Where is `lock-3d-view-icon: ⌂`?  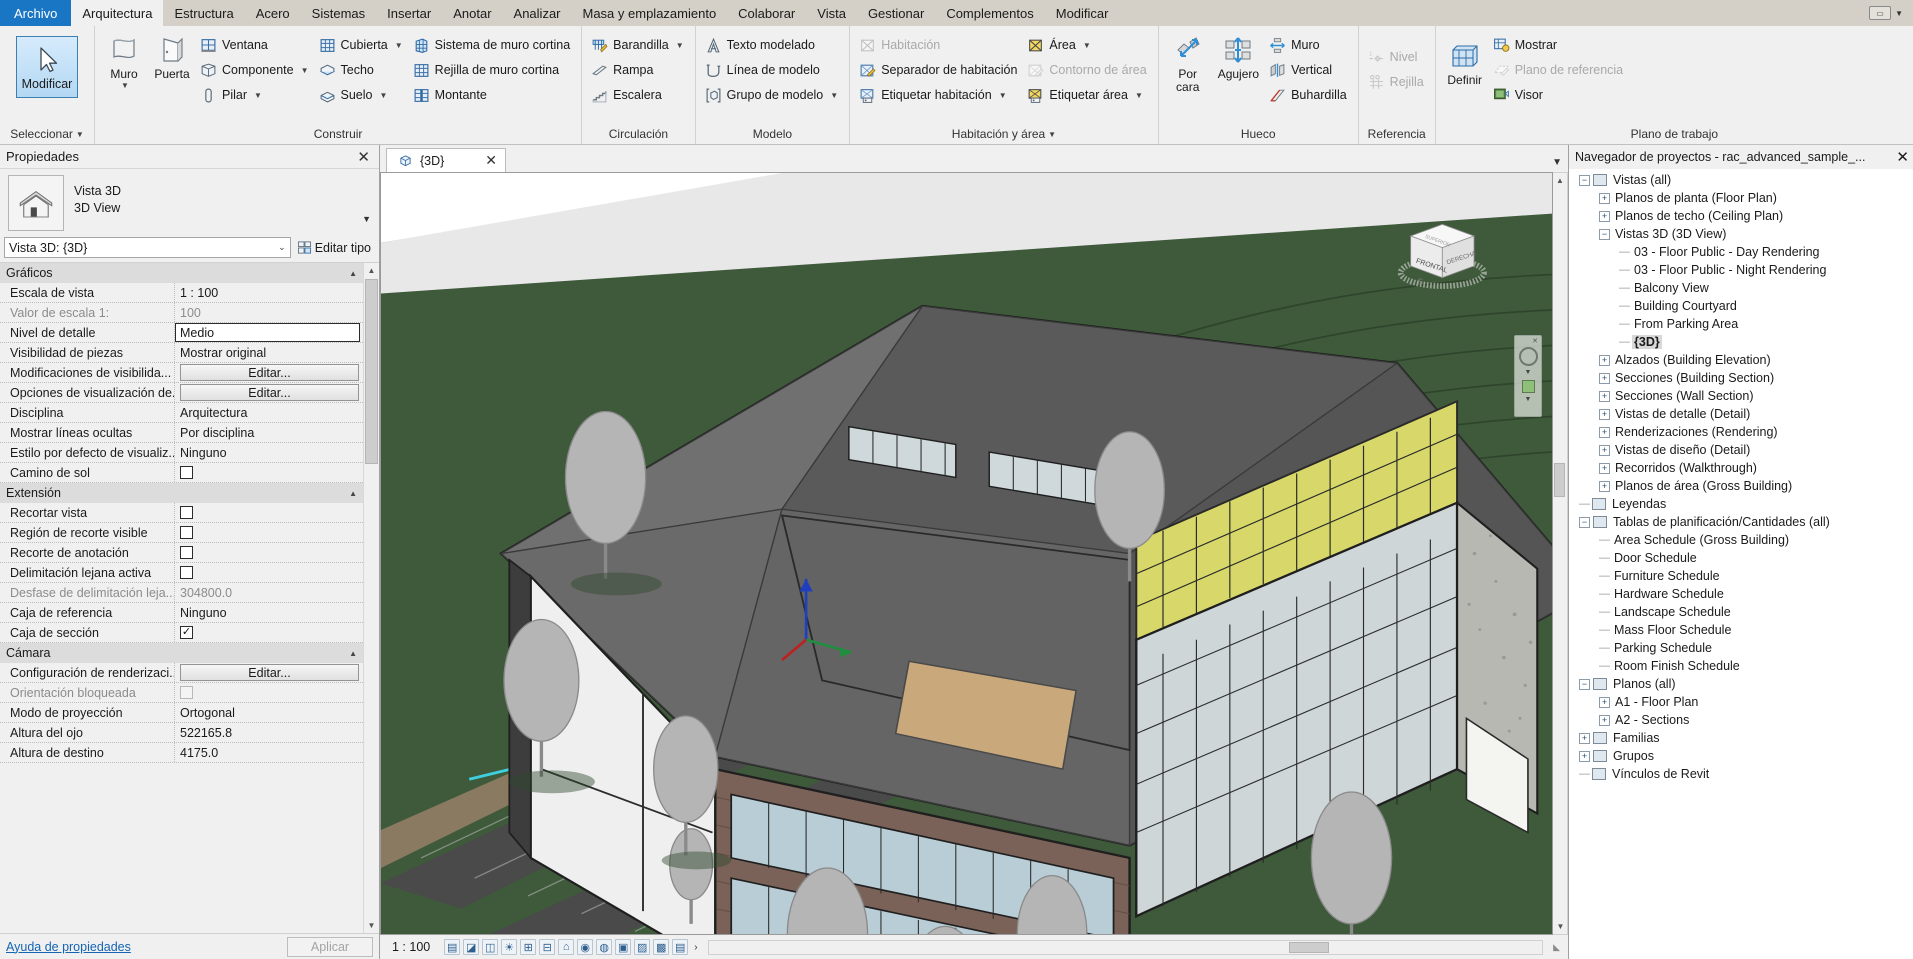 lock-3d-view-icon: ⌂ is located at coordinates (566, 947).